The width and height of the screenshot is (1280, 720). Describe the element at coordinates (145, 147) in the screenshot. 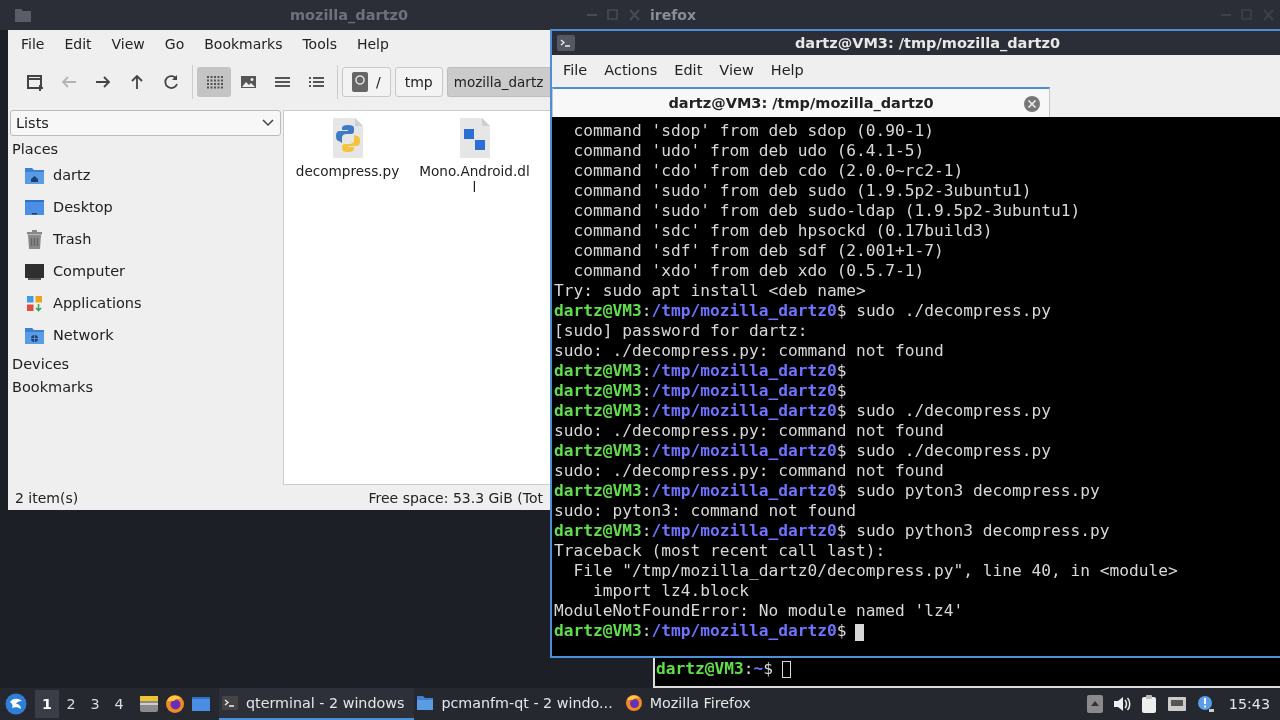

I see `section-heading: Places` at that location.